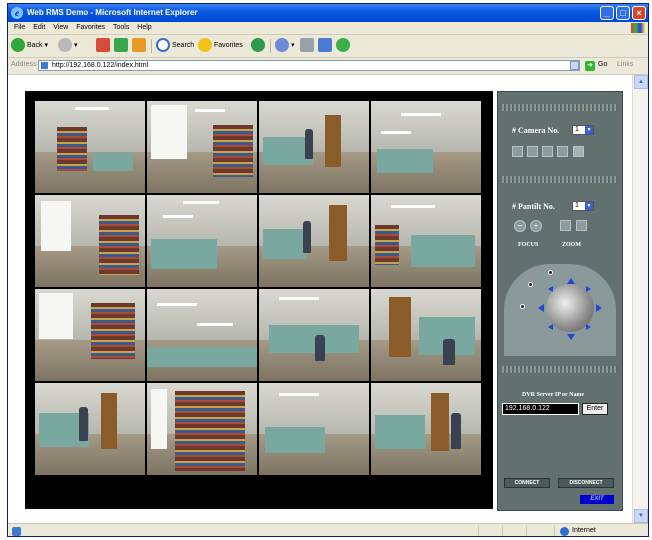 This screenshot has width=652, height=540. What do you see at coordinates (151, 46) in the screenshot?
I see `toolbar-separator` at bounding box center [151, 46].